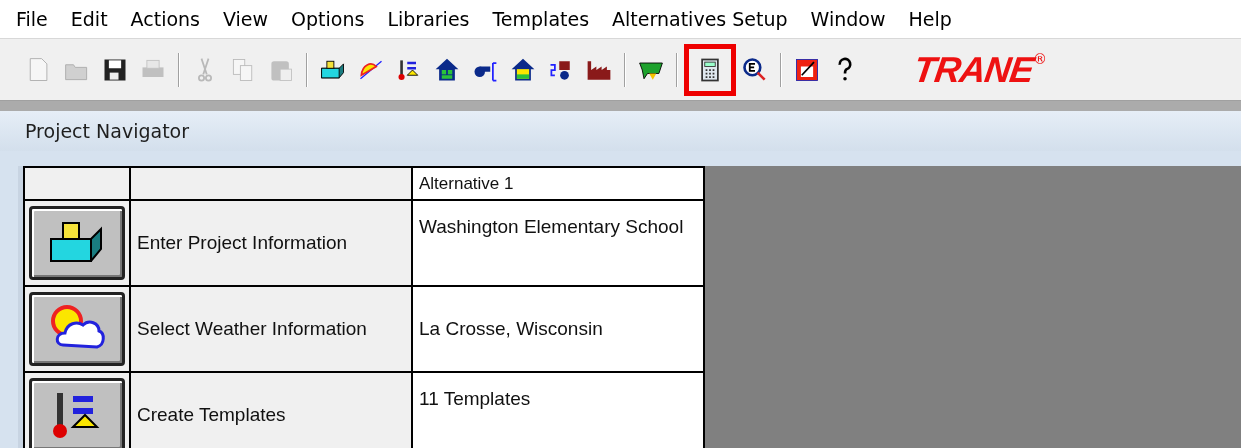 The image size is (1241, 448). I want to click on menu-item: Actions, so click(164, 19).